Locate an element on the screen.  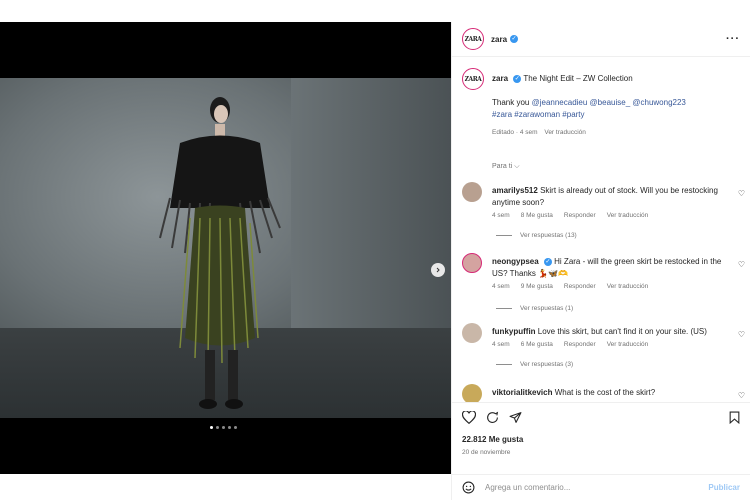
more-options-icon: ··· is located at coordinates (733, 39).